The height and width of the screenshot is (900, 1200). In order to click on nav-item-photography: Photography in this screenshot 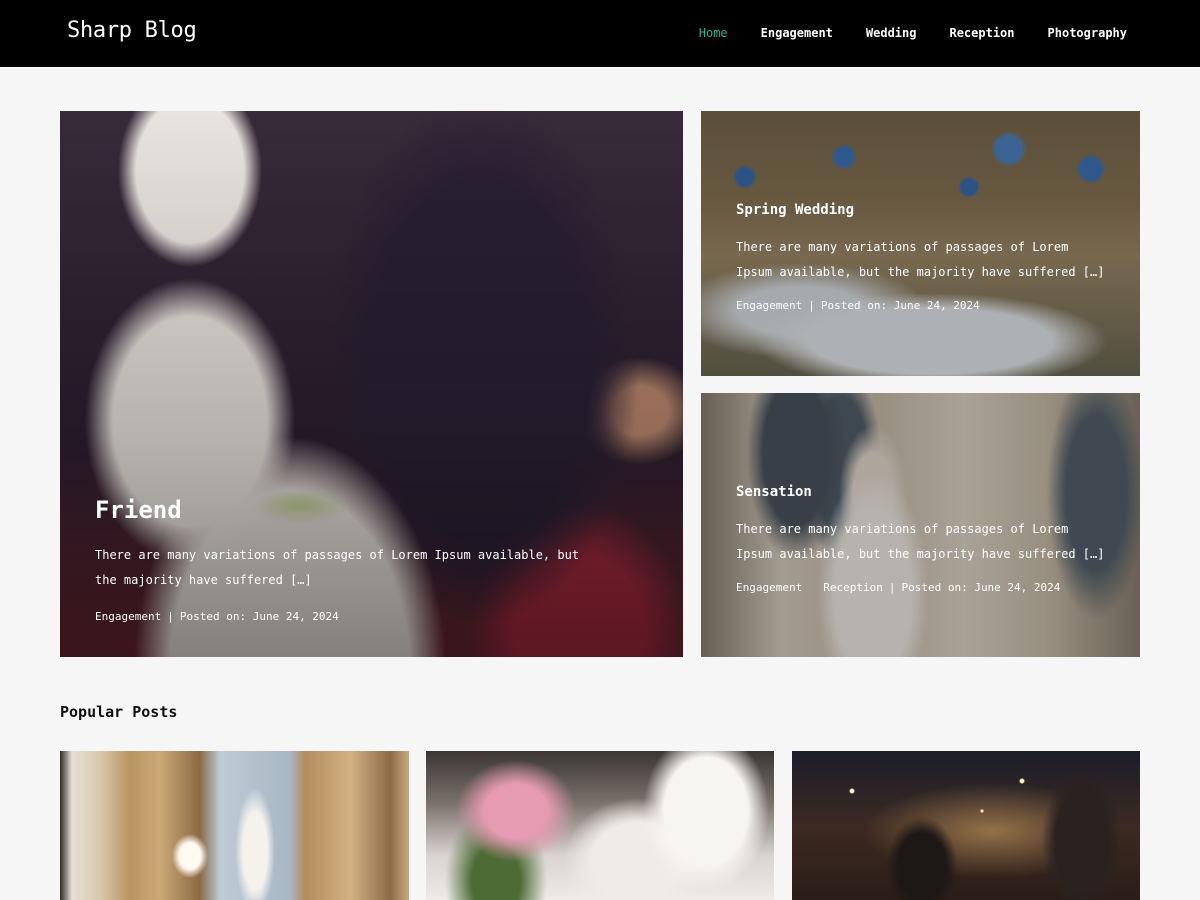, I will do `click(1087, 33)`.